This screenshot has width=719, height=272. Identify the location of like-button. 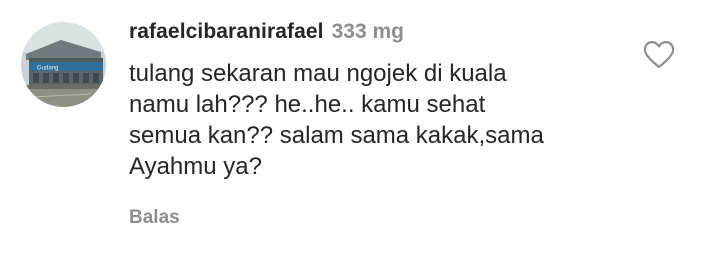
(659, 54).